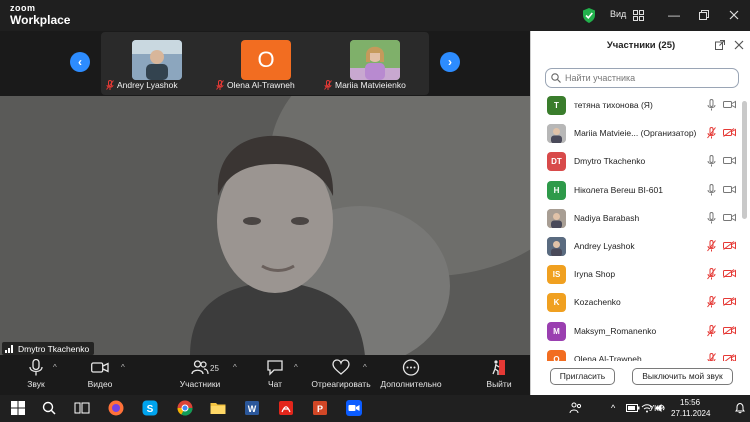  I want to click on video-button: Видео, so click(100, 374).